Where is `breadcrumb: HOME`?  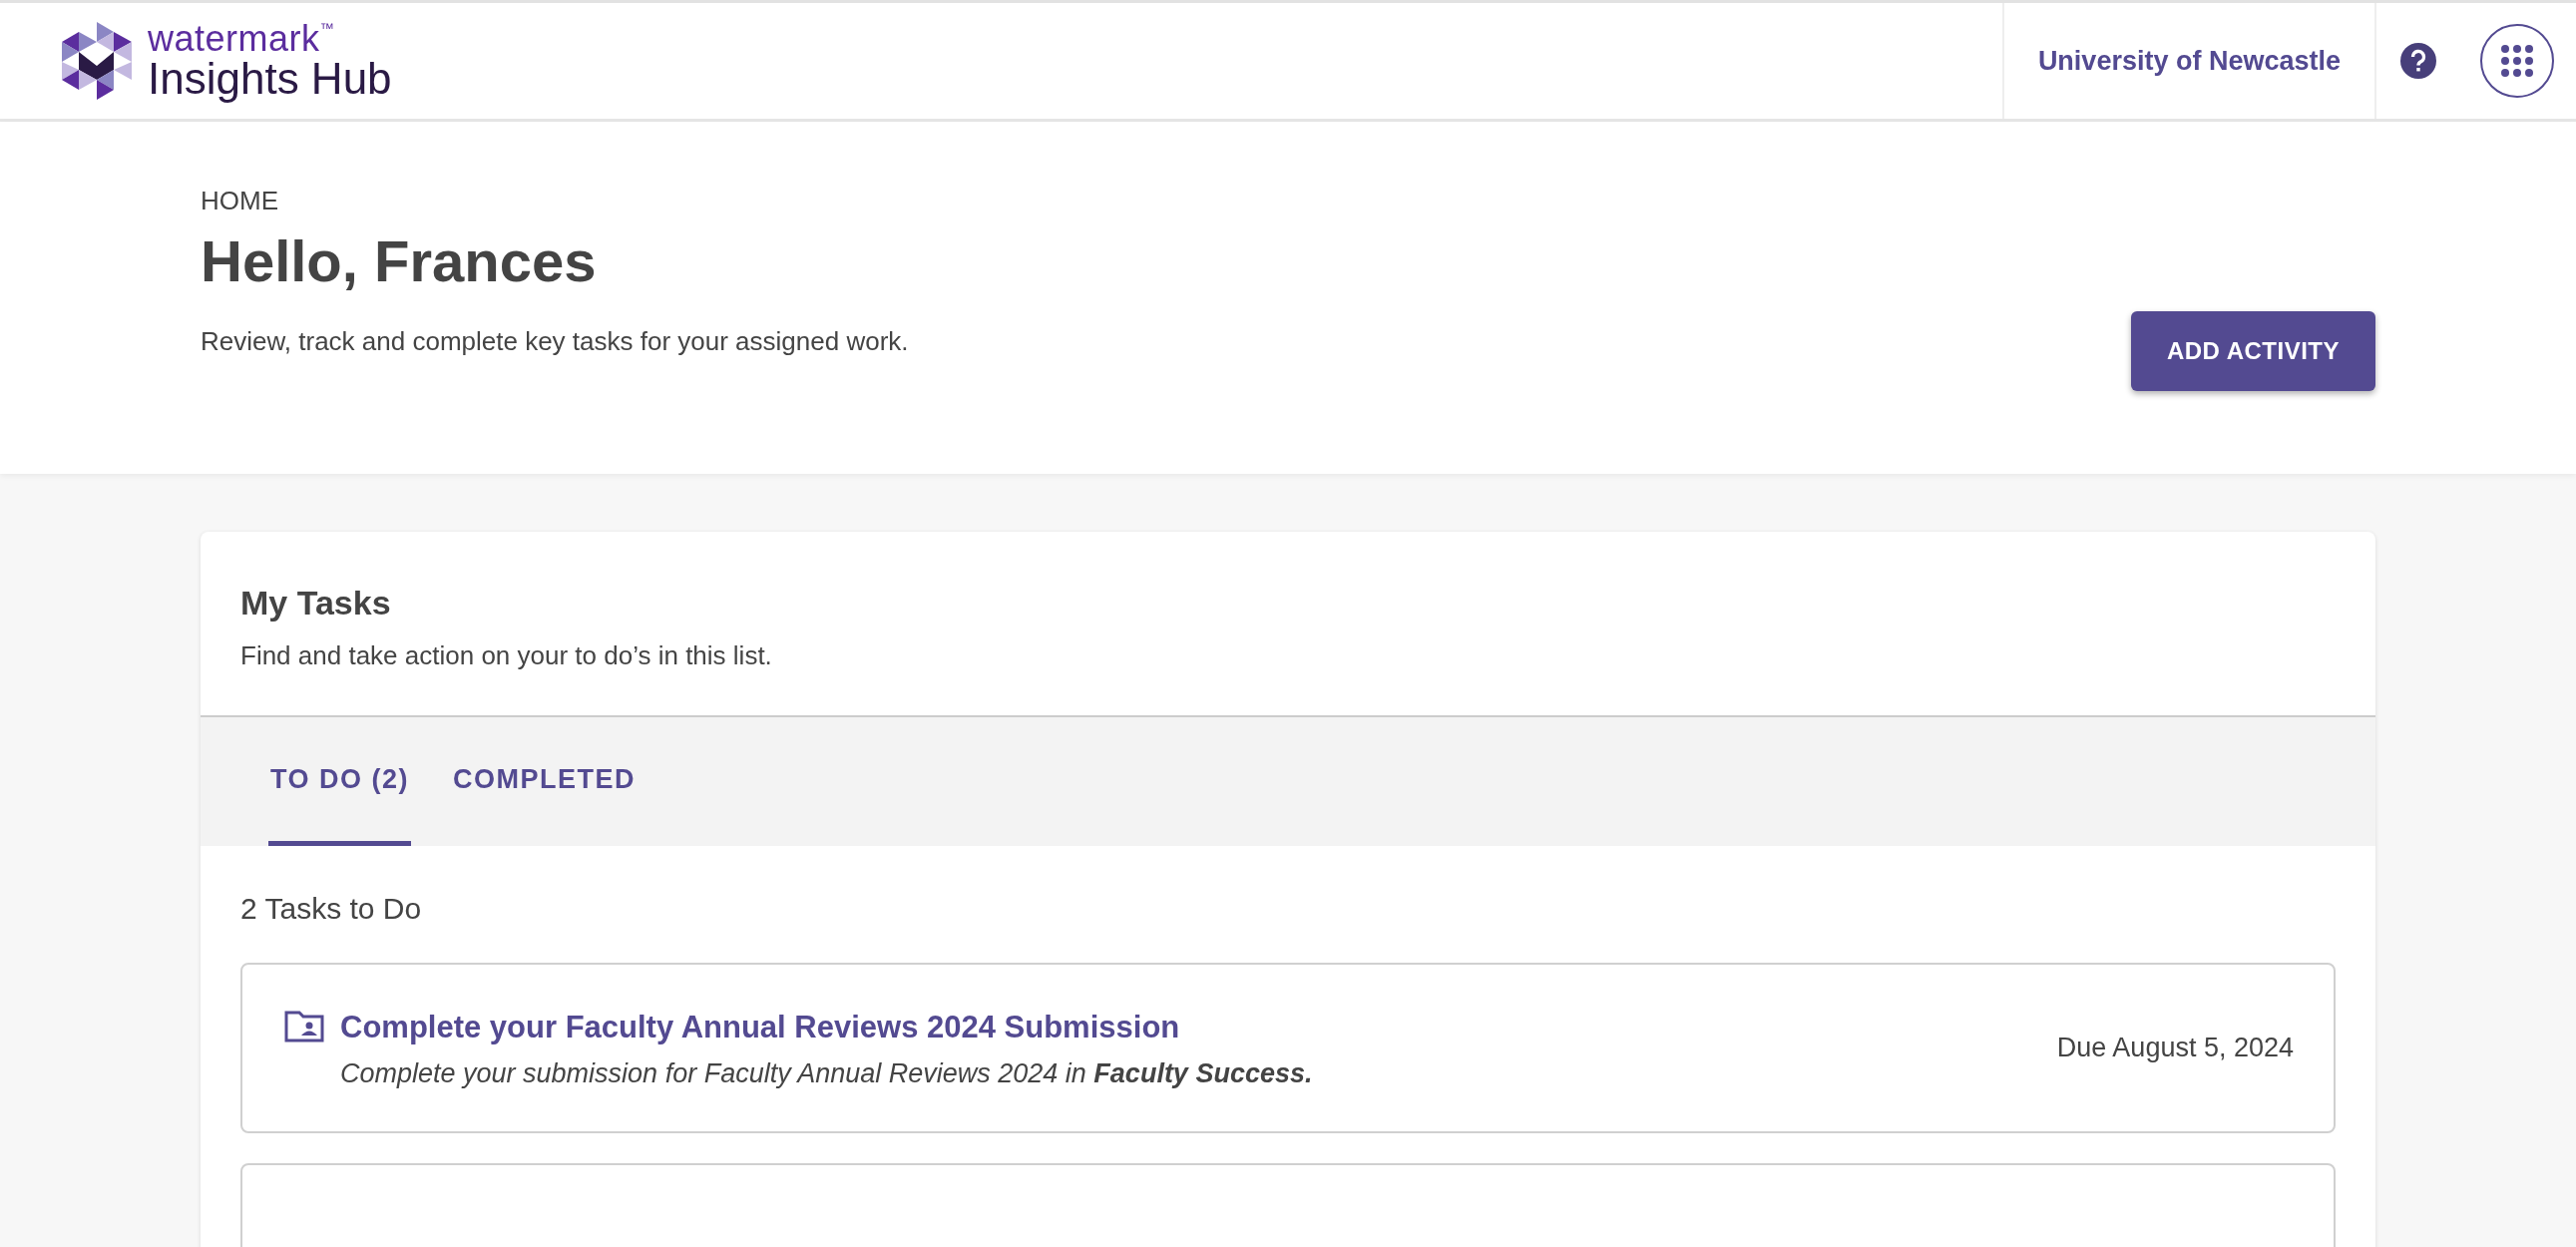 breadcrumb: HOME is located at coordinates (240, 201).